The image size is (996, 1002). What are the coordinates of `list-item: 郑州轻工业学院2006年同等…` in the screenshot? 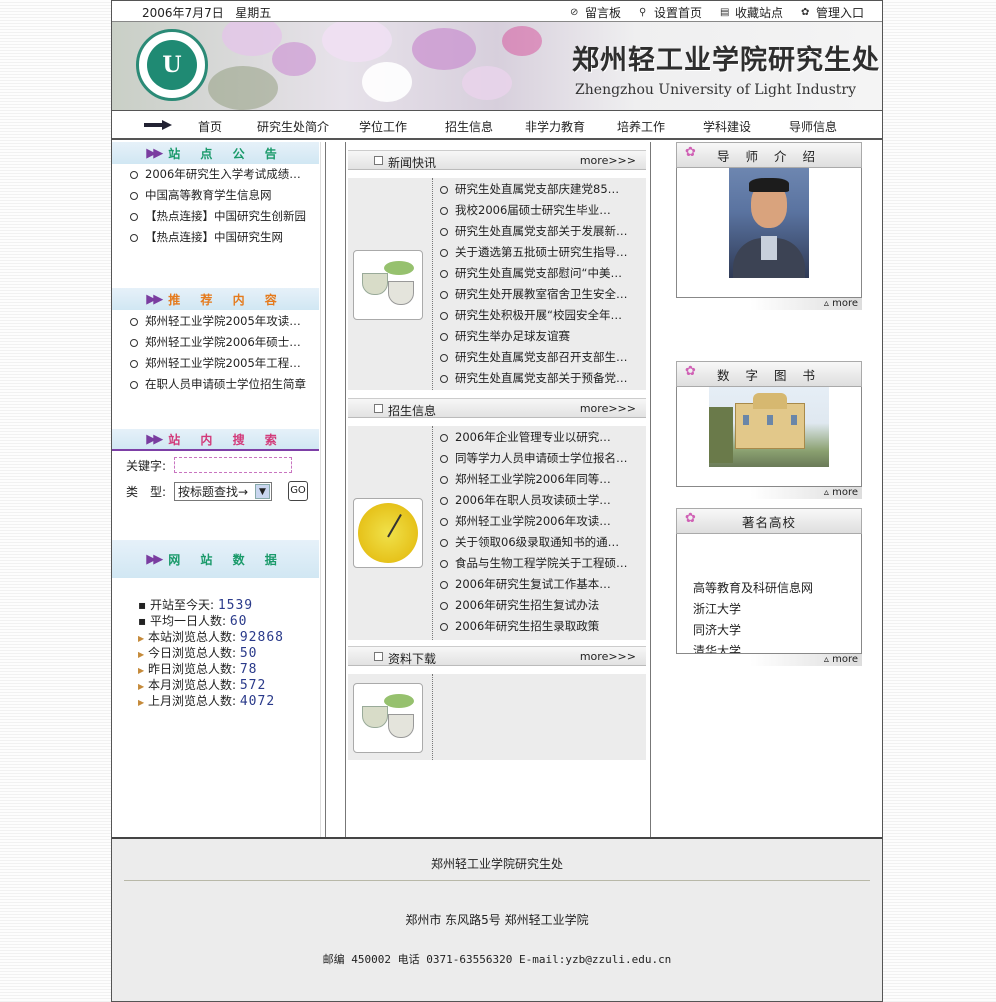 It's located at (543, 479).